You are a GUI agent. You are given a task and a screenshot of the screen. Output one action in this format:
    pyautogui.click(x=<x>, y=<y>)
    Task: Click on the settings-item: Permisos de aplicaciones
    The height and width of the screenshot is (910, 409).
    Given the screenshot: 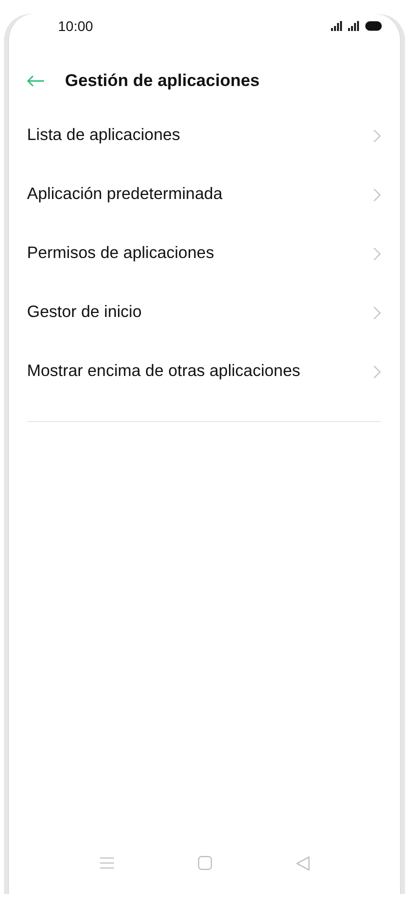 What is the action you would take?
    pyautogui.click(x=204, y=253)
    